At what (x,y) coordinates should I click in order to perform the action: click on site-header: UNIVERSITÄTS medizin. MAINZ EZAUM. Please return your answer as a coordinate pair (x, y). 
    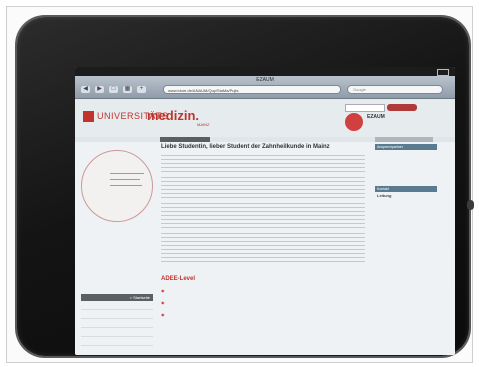
    Looking at the image, I should click on (265, 118).